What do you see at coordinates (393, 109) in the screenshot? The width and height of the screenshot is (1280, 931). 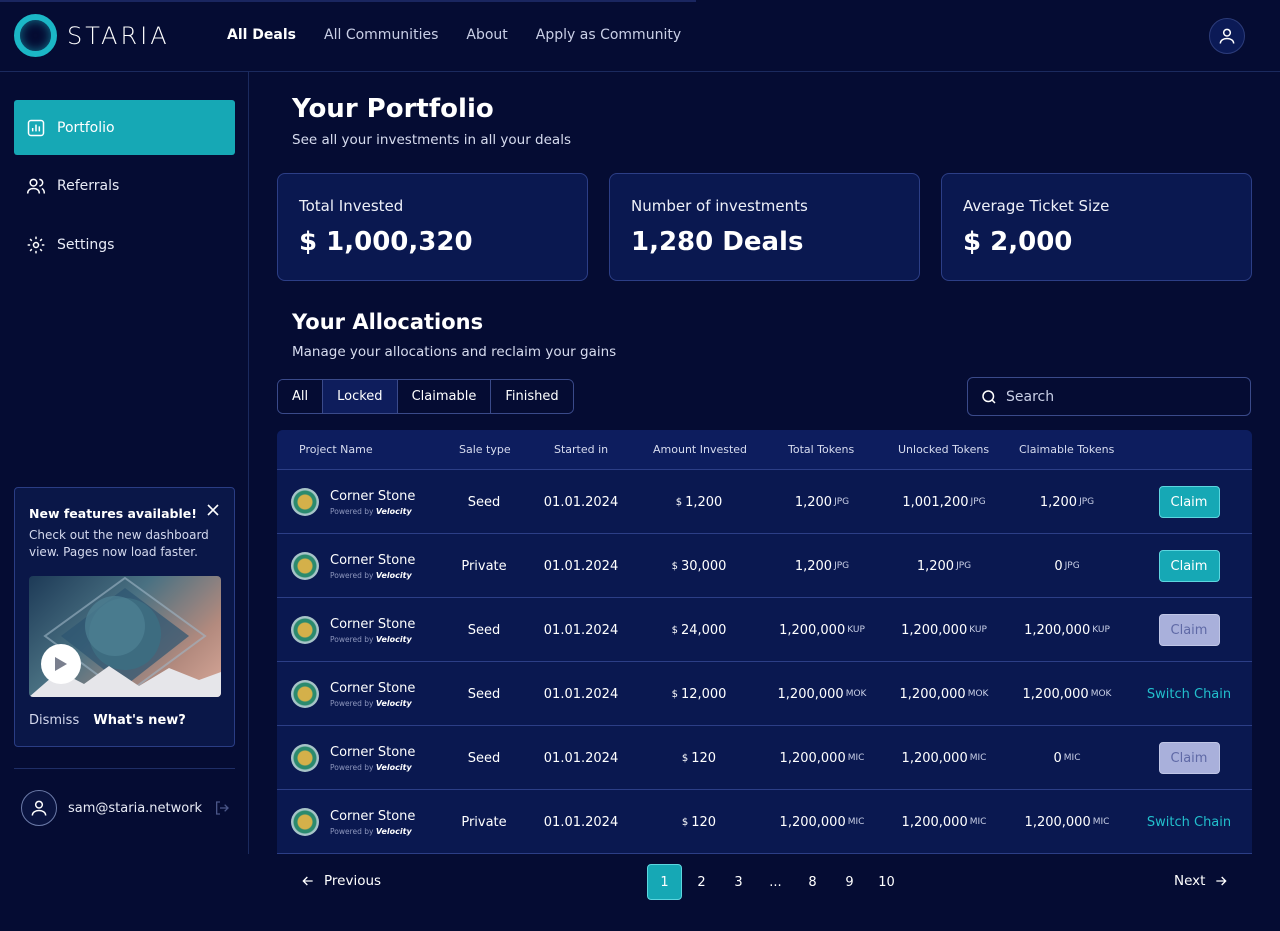 I see `page-title: Your Portfolio` at bounding box center [393, 109].